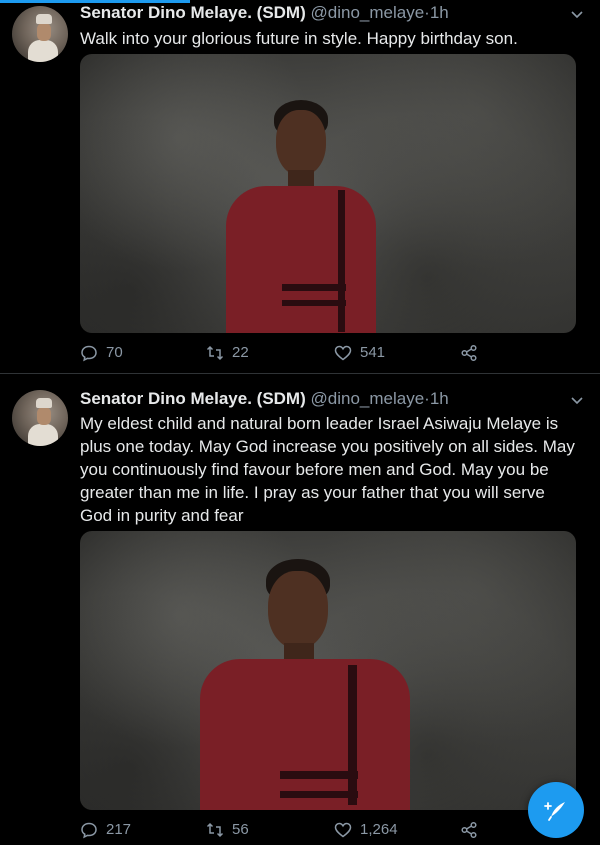 This screenshot has height=845, width=600. I want to click on like-button: 1,264, so click(366, 830).